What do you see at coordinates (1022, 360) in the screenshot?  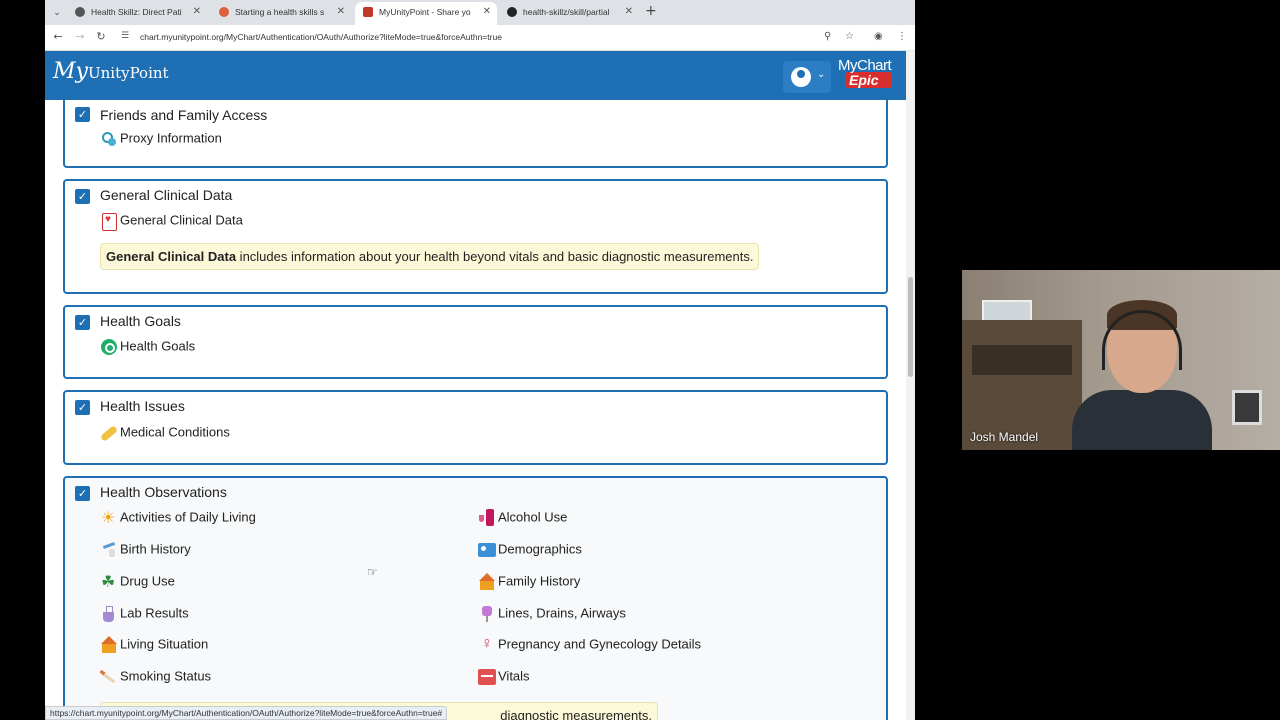 I see `webcam-shelf-items` at bounding box center [1022, 360].